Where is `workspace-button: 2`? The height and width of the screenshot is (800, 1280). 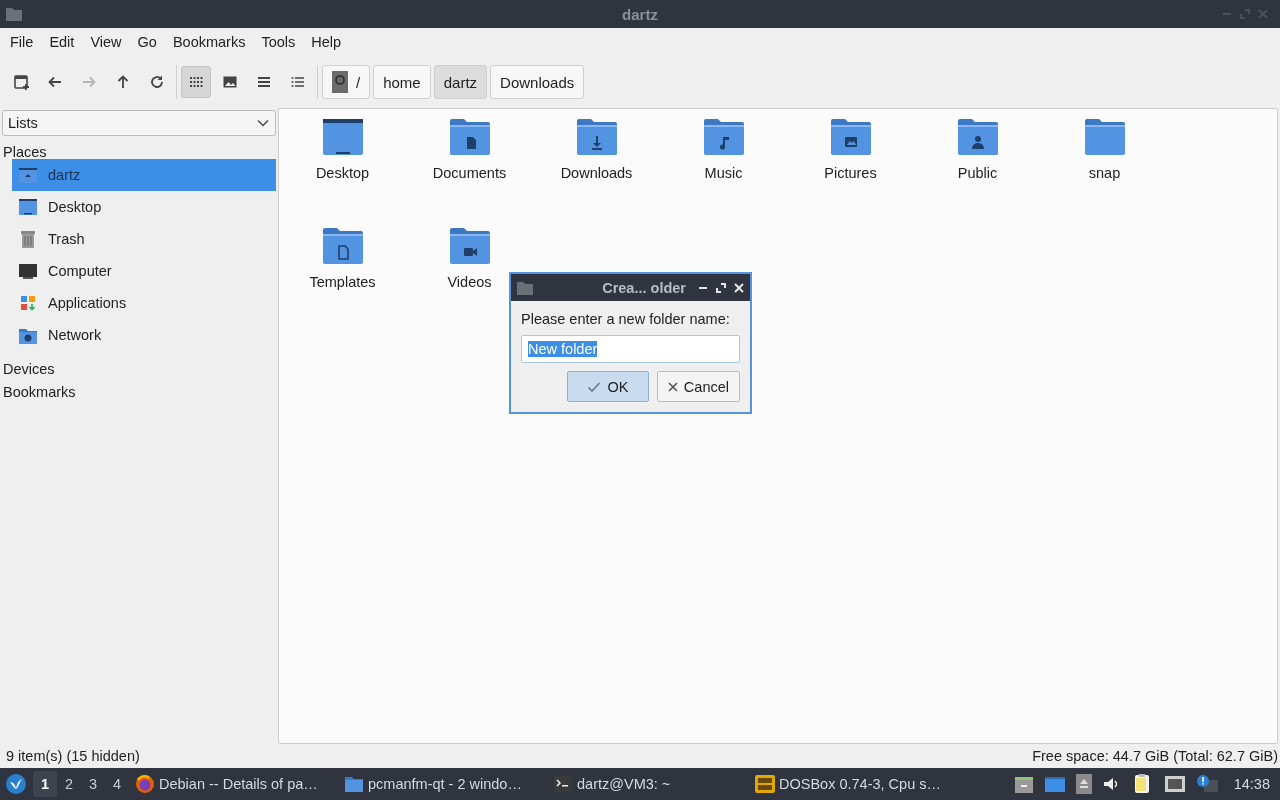 workspace-button: 2 is located at coordinates (69, 784).